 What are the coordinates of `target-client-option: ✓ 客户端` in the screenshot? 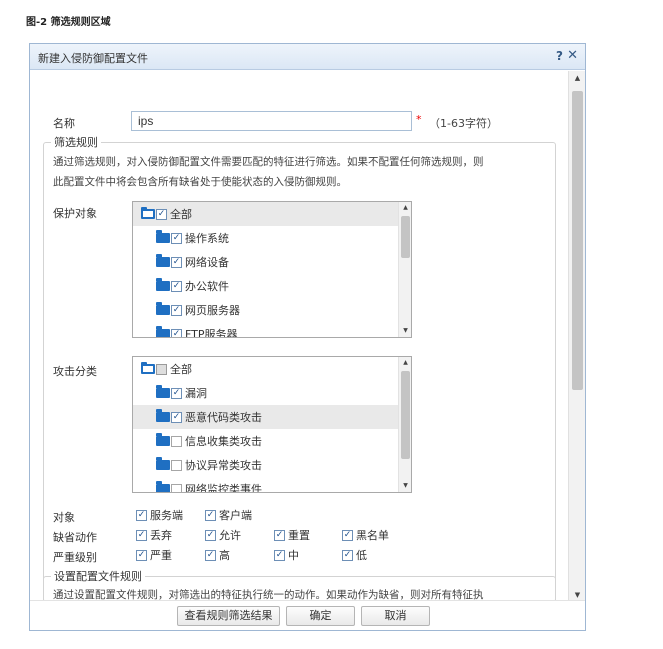 It's located at (228, 515).